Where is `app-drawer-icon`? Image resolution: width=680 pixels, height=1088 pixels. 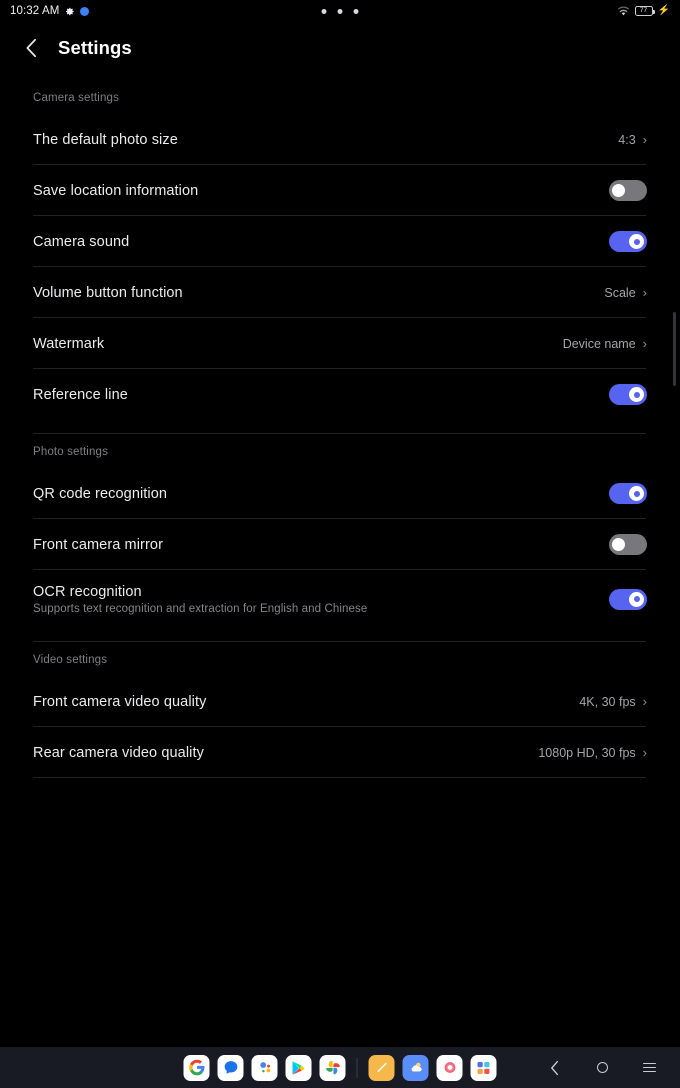
app-drawer-icon is located at coordinates (483, 1067).